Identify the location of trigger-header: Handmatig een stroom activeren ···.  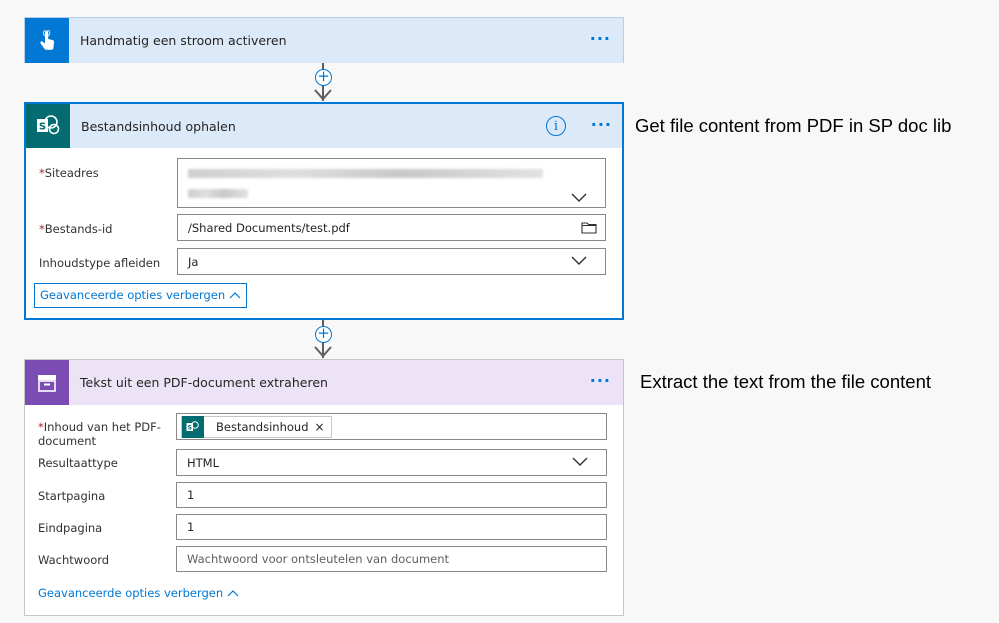
(324, 40).